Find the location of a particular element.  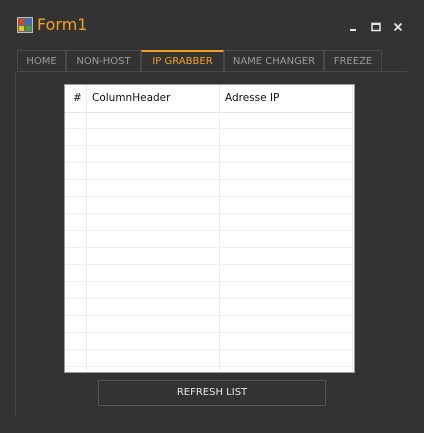

panel-border is located at coordinates (15, 244).